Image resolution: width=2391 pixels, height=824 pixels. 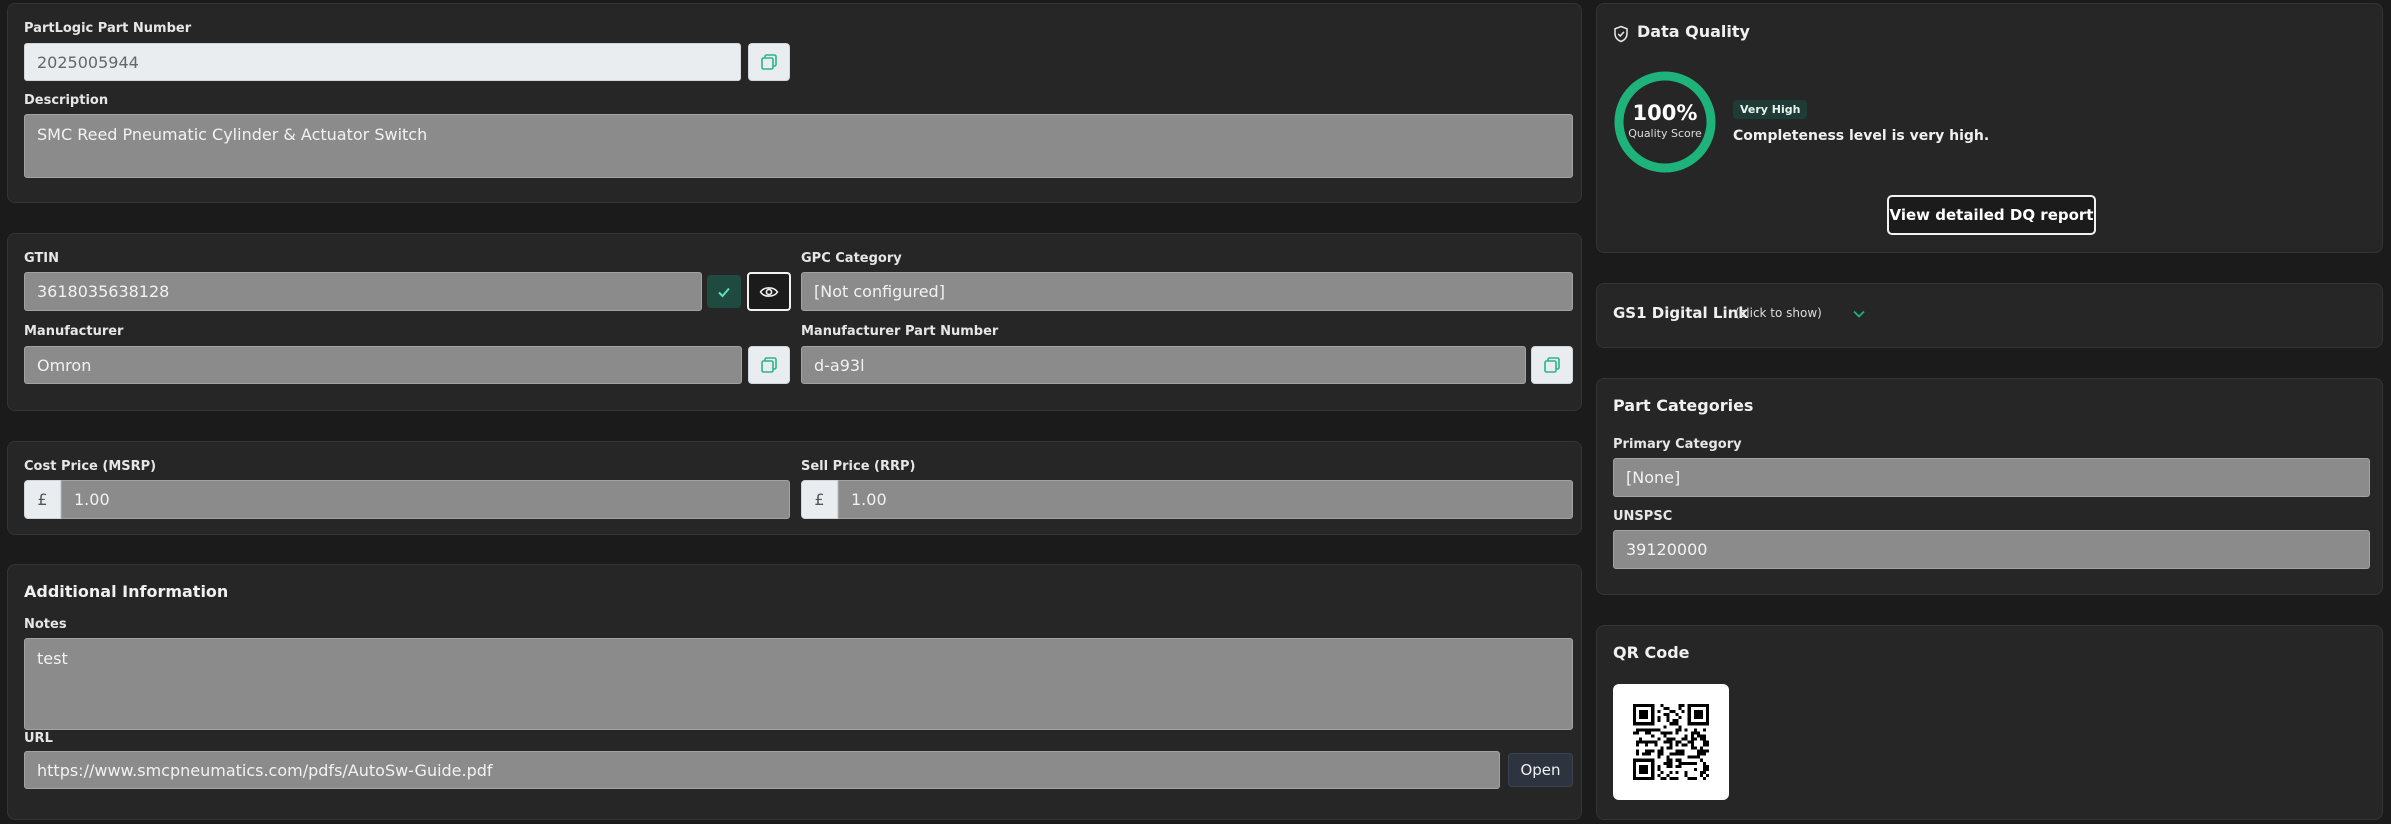 I want to click on quality-score-value: 100%, so click(x=1665, y=113).